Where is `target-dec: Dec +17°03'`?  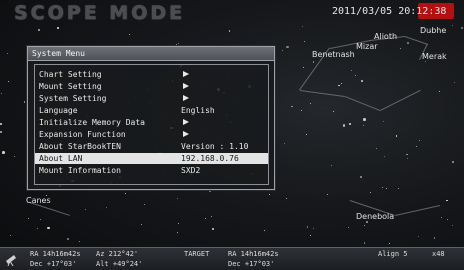 target-dec: Dec +17°03' is located at coordinates (251, 264).